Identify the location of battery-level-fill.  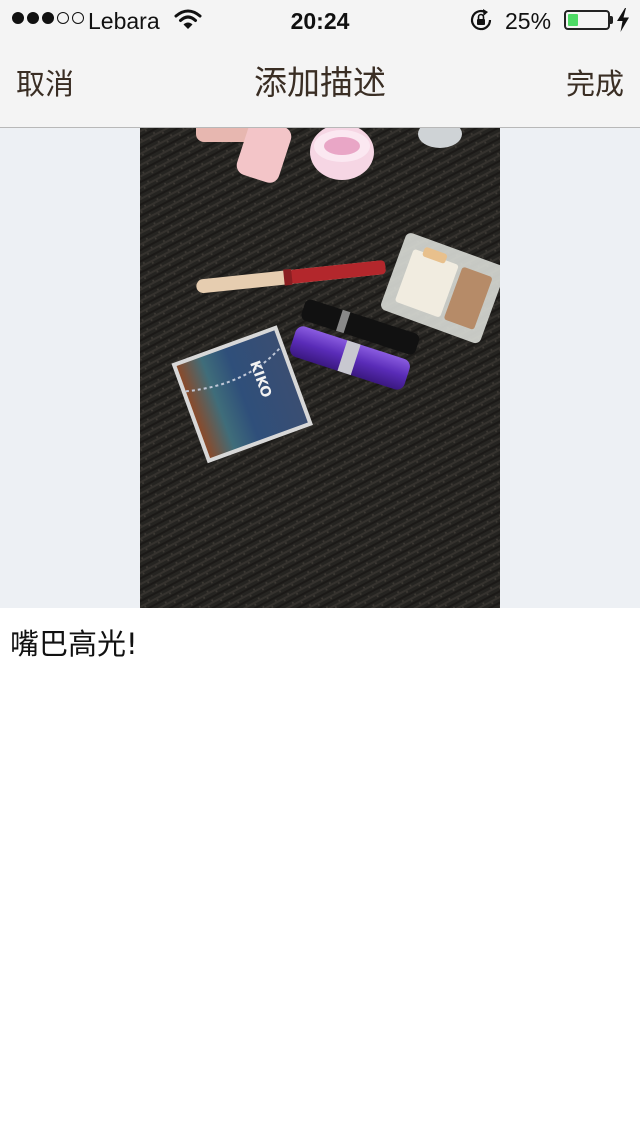
(573, 20).